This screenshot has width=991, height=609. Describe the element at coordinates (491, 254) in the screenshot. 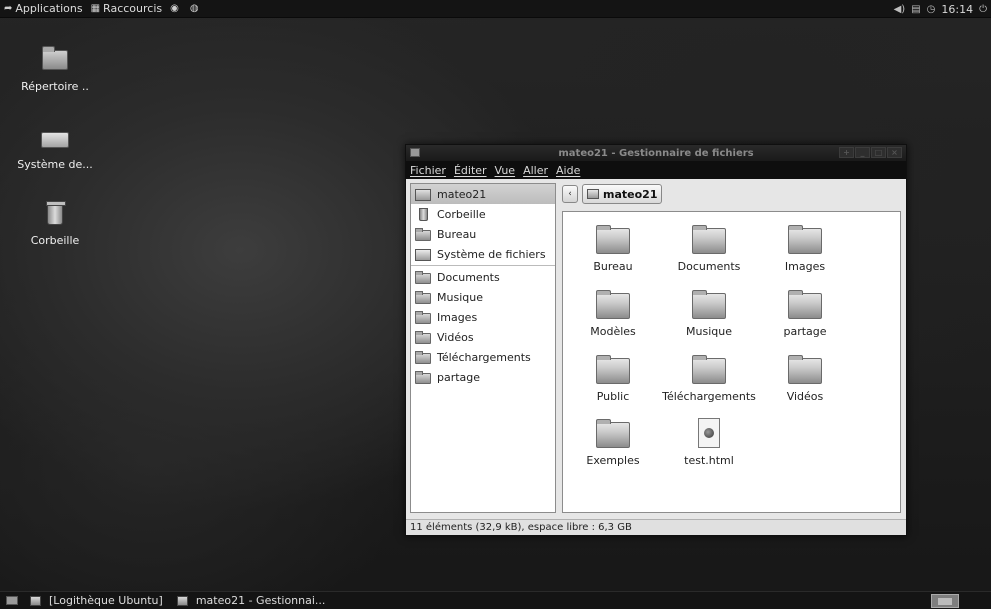

I see `sidebar-item-label: Système de fichiers` at that location.